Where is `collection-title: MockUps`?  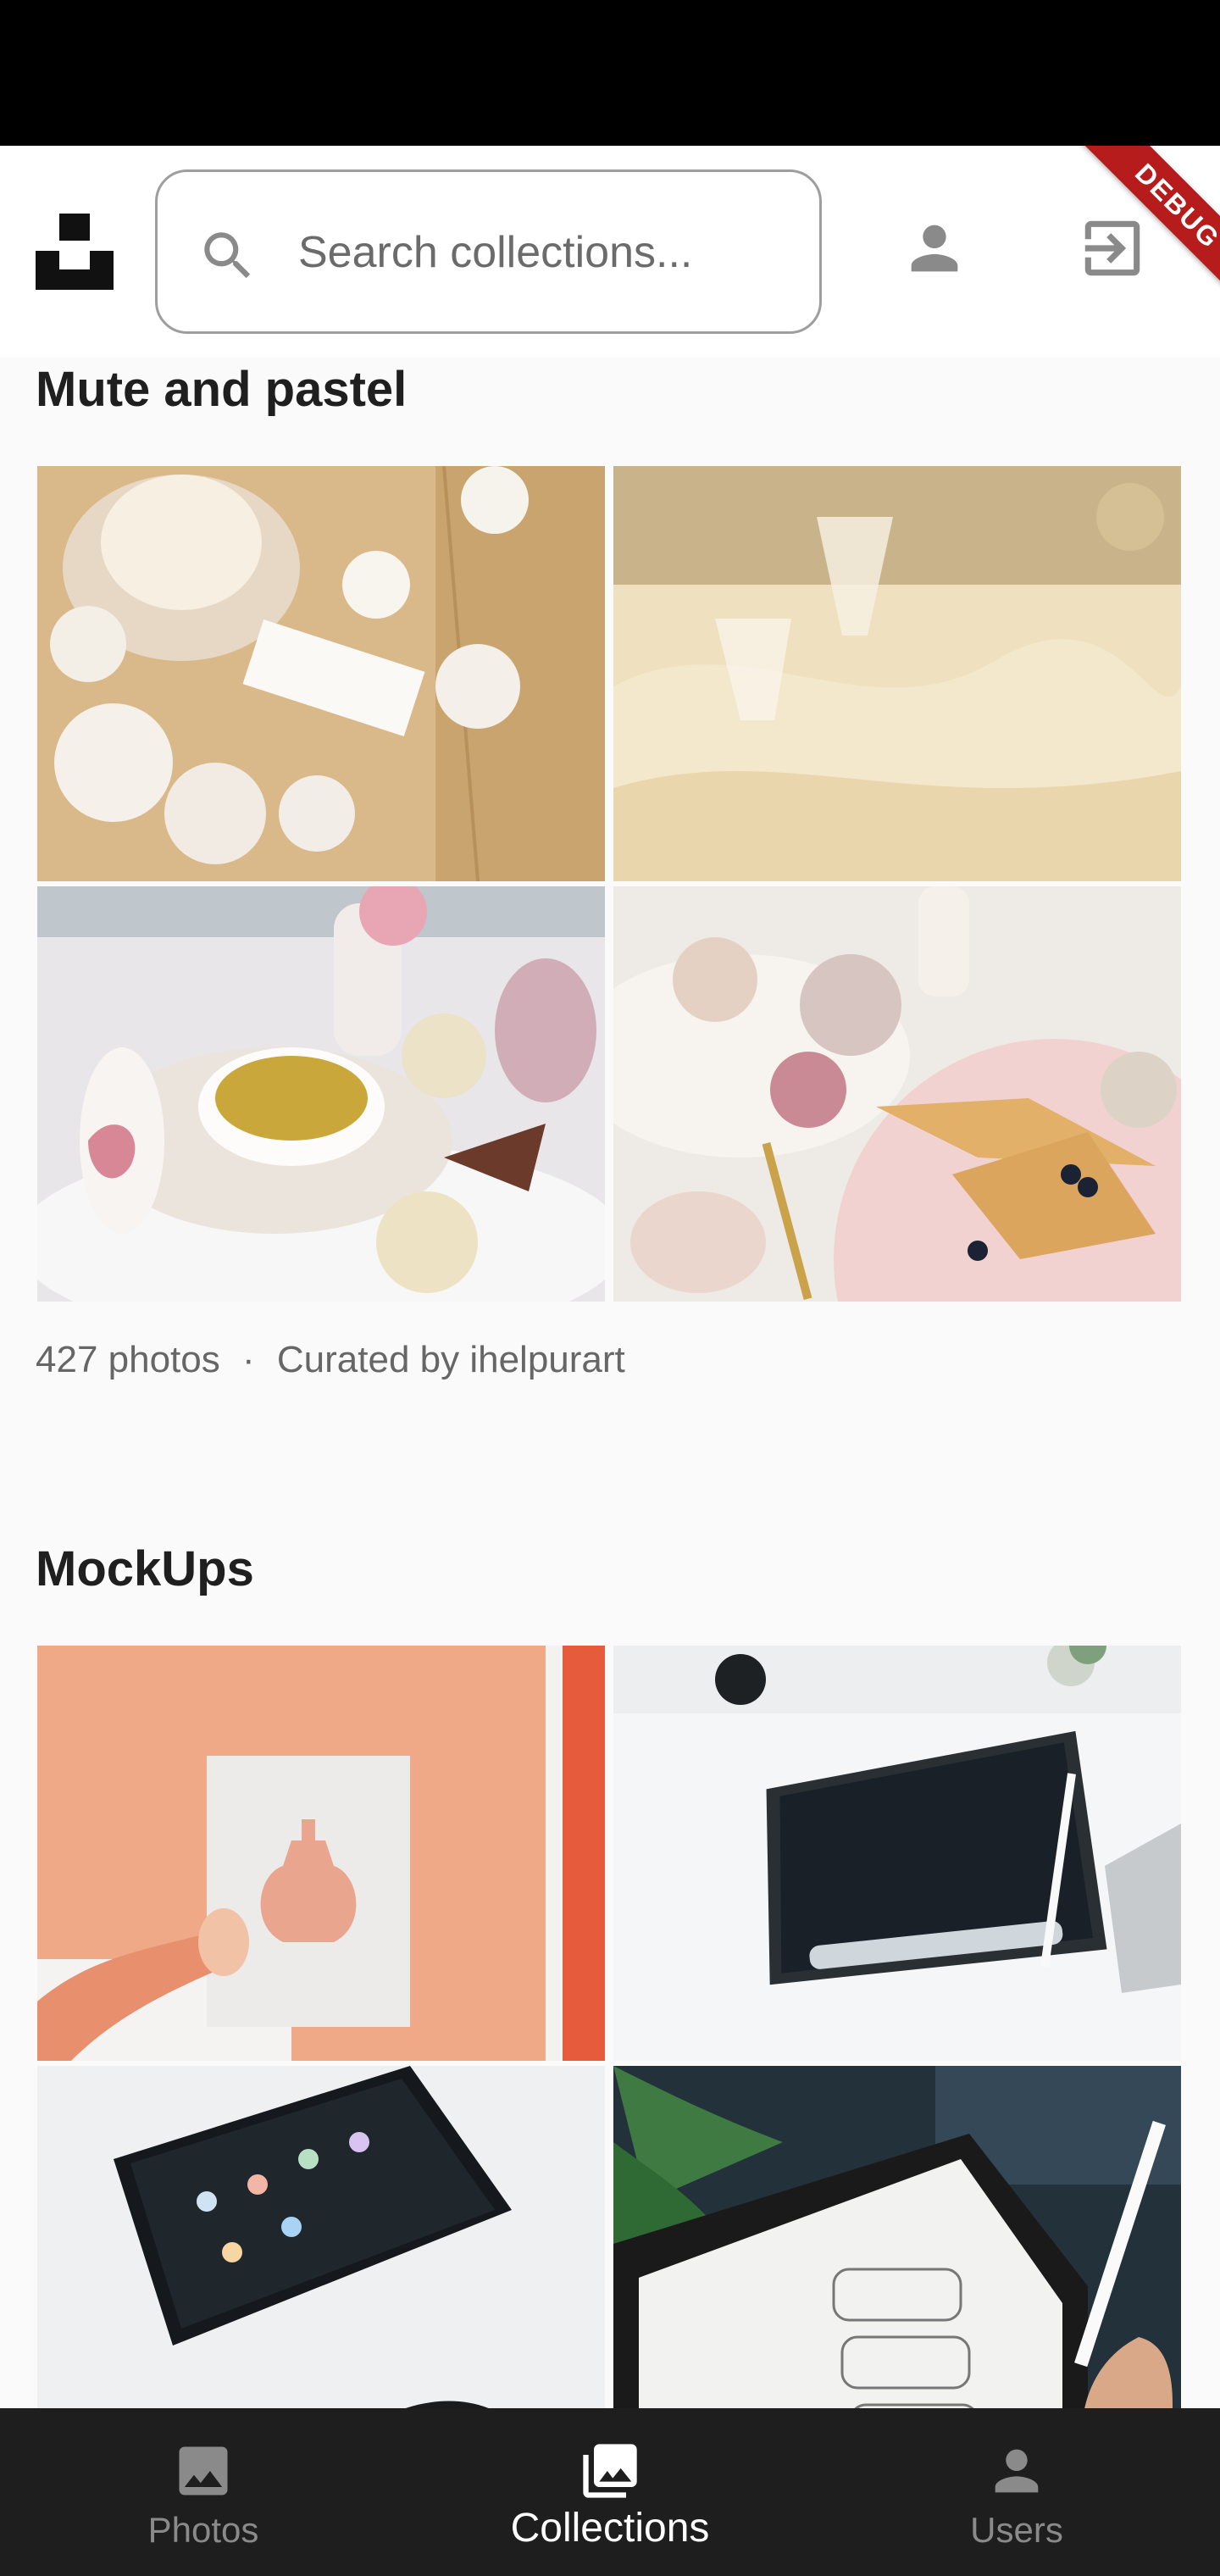 collection-title: MockUps is located at coordinates (145, 1569).